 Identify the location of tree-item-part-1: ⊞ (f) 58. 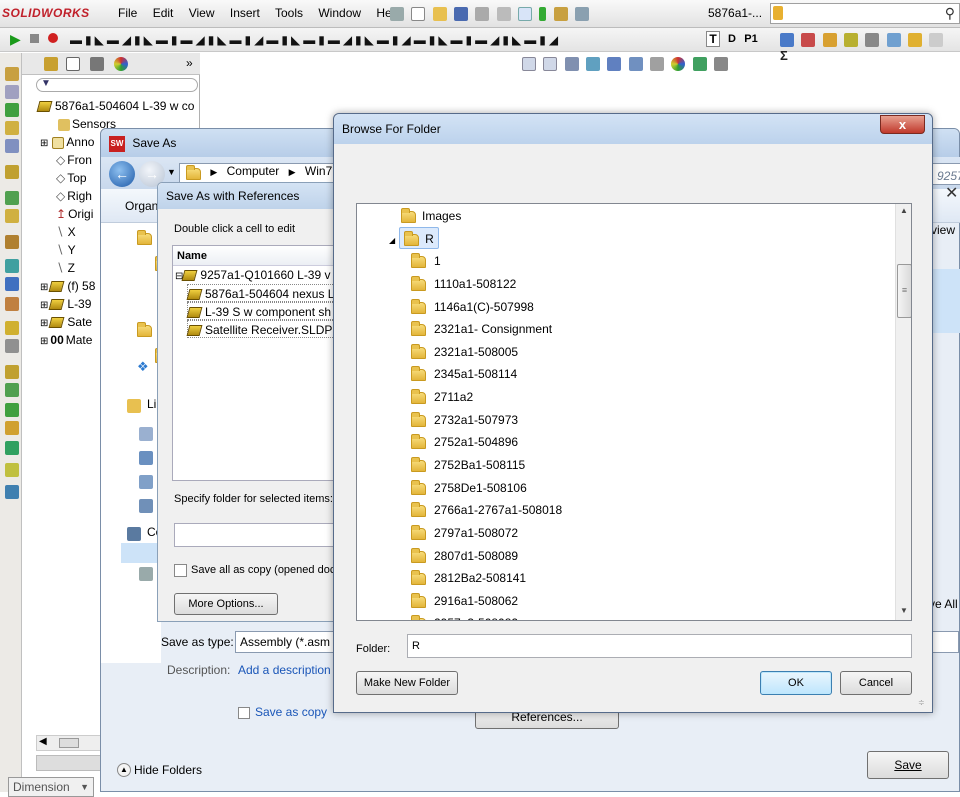
(67, 286).